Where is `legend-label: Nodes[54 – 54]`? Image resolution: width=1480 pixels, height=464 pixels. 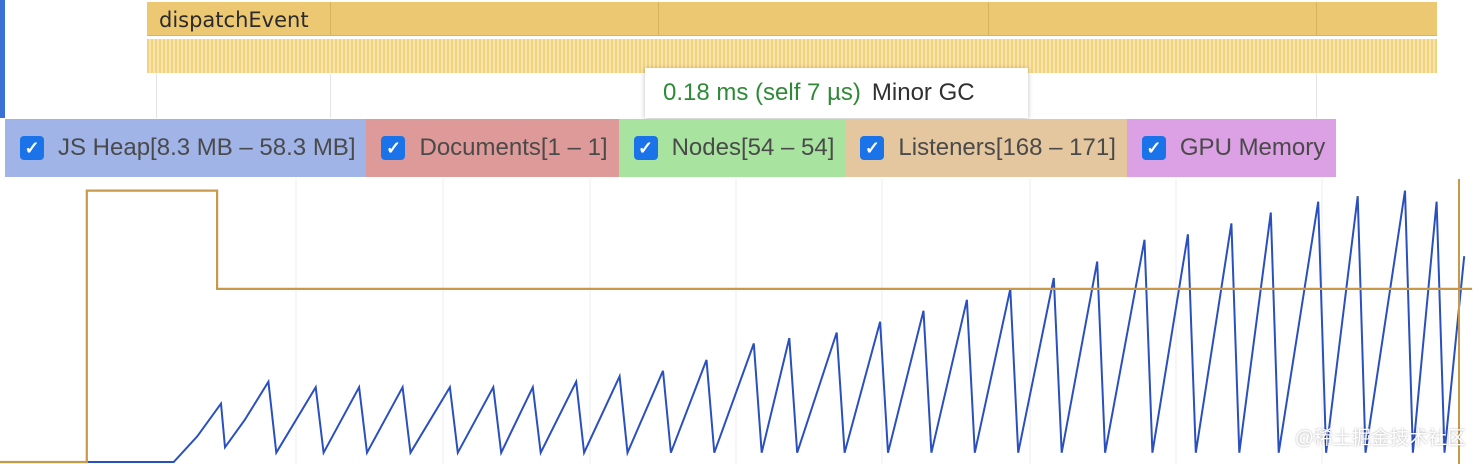 legend-label: Nodes[54 – 54] is located at coordinates (753, 147).